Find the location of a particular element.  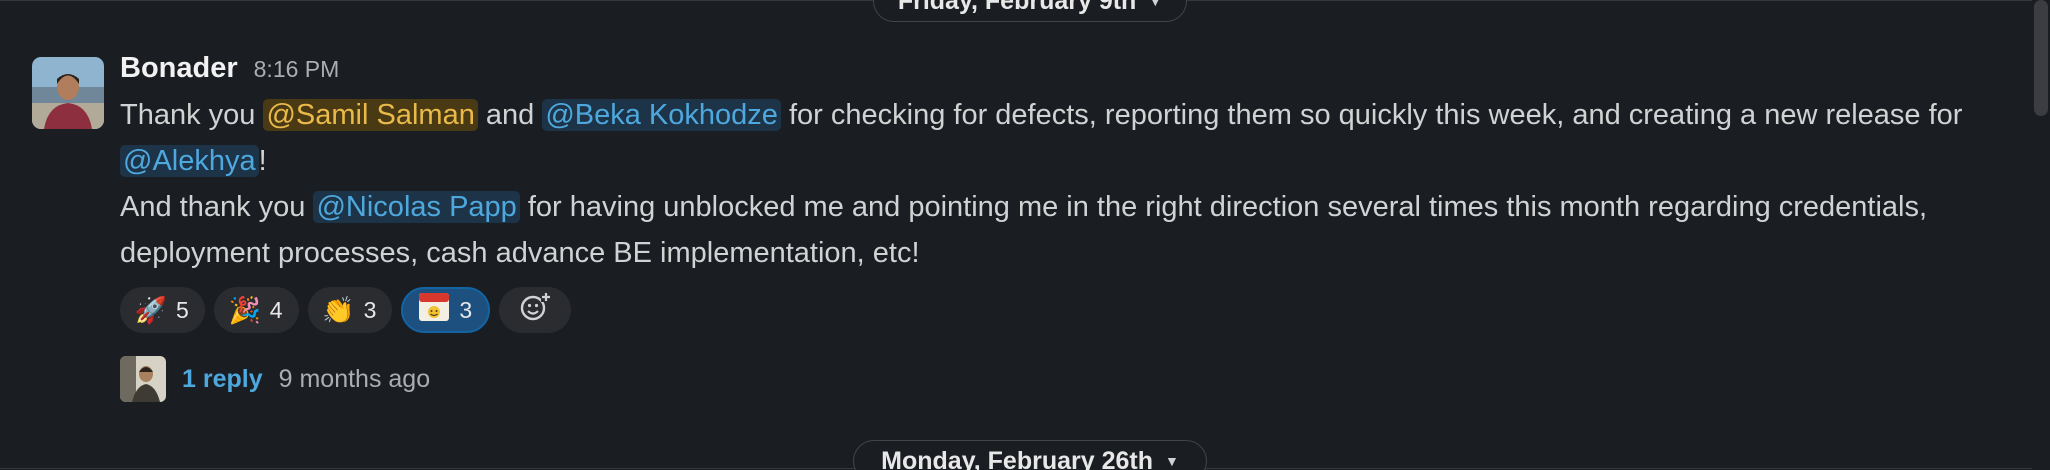

mention-beka-kokhodze: @Beka Kokhodze is located at coordinates (661, 115).